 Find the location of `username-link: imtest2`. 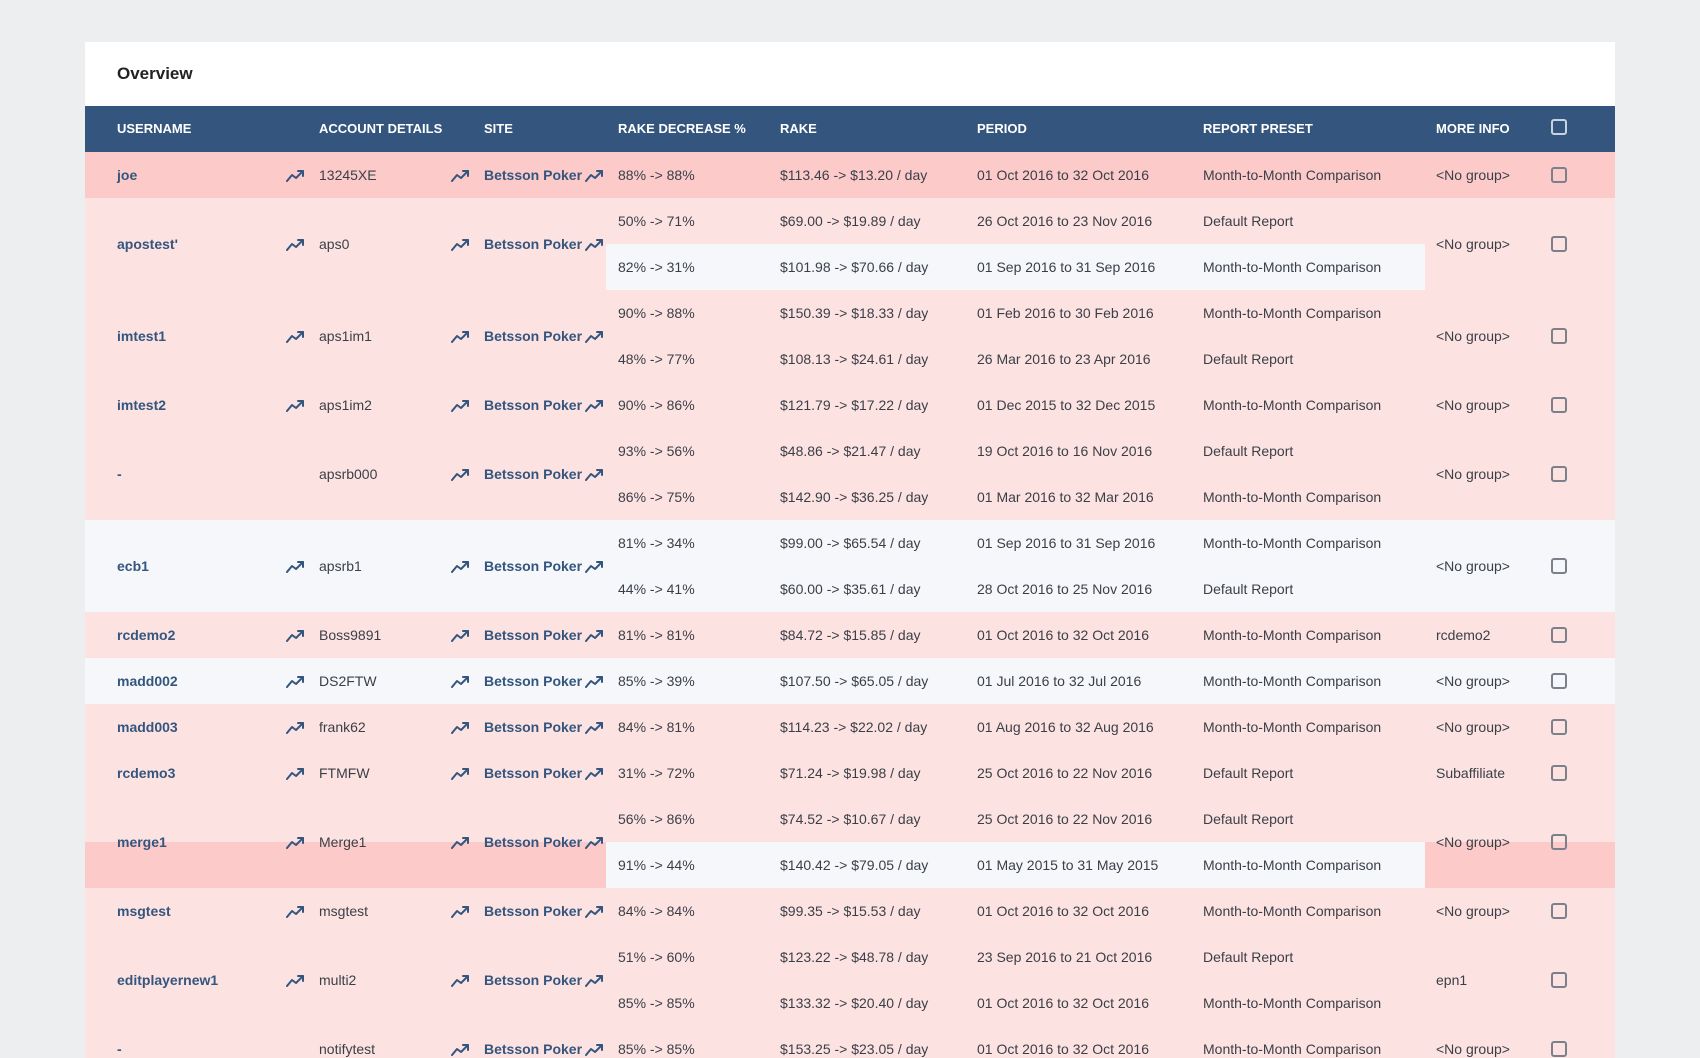

username-link: imtest2 is located at coordinates (141, 405).